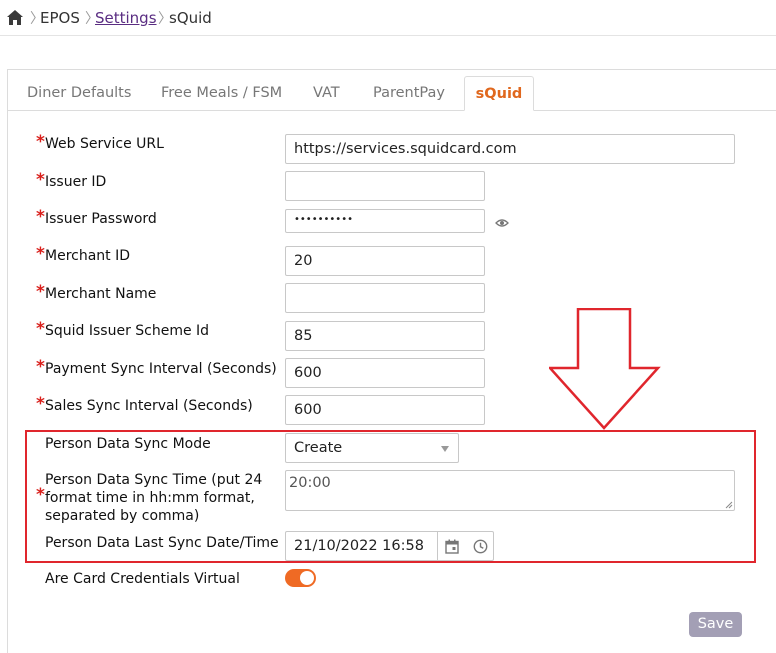  Describe the element at coordinates (190, 18) in the screenshot. I see `breadcrumb-item-squid: sQuid` at that location.